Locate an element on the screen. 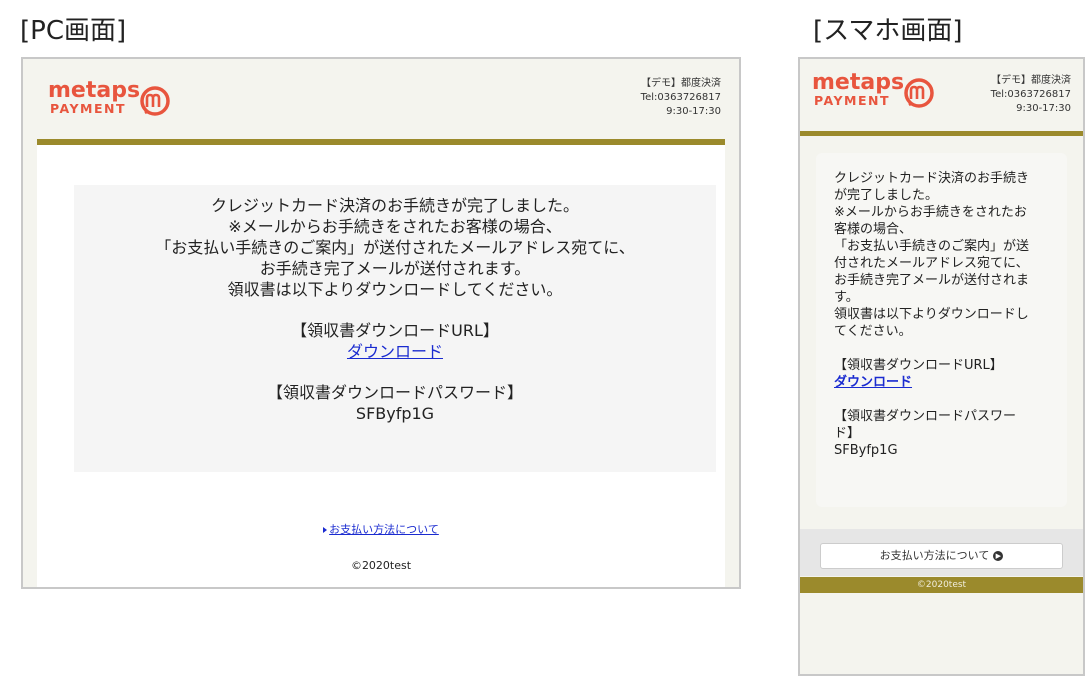 This screenshot has width=1087, height=676. payment-method-link: お支払い方法について is located at coordinates (384, 529).